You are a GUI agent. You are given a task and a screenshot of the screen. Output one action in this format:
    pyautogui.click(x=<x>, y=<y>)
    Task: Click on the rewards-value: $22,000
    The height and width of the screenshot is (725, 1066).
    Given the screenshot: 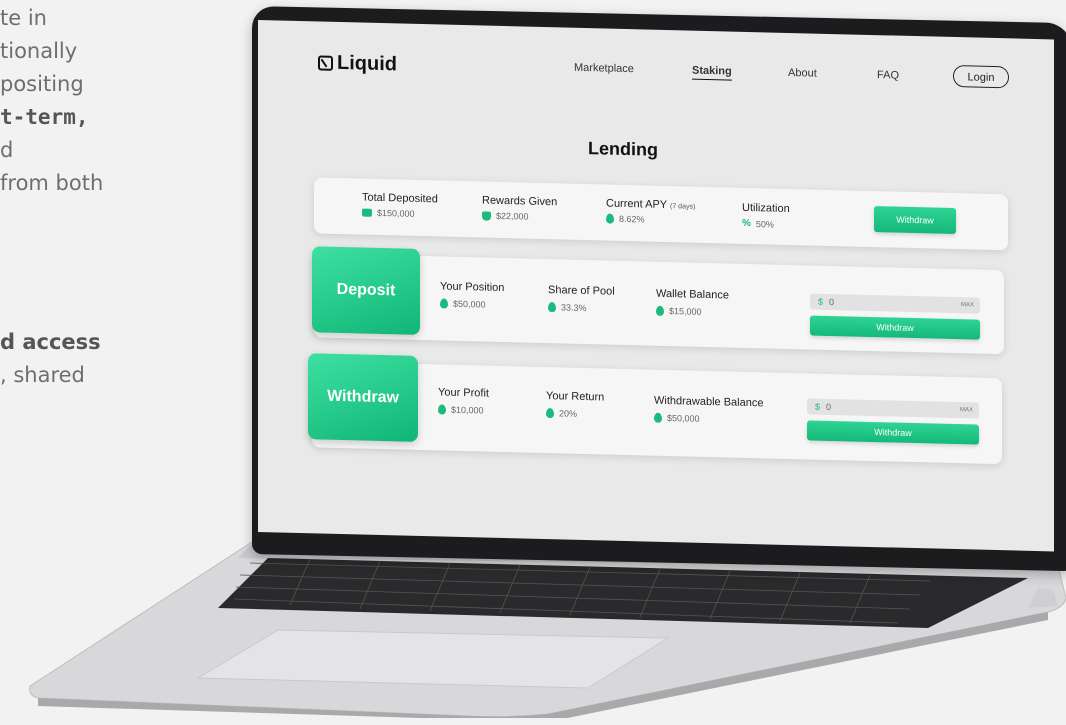 What is the action you would take?
    pyautogui.click(x=505, y=216)
    